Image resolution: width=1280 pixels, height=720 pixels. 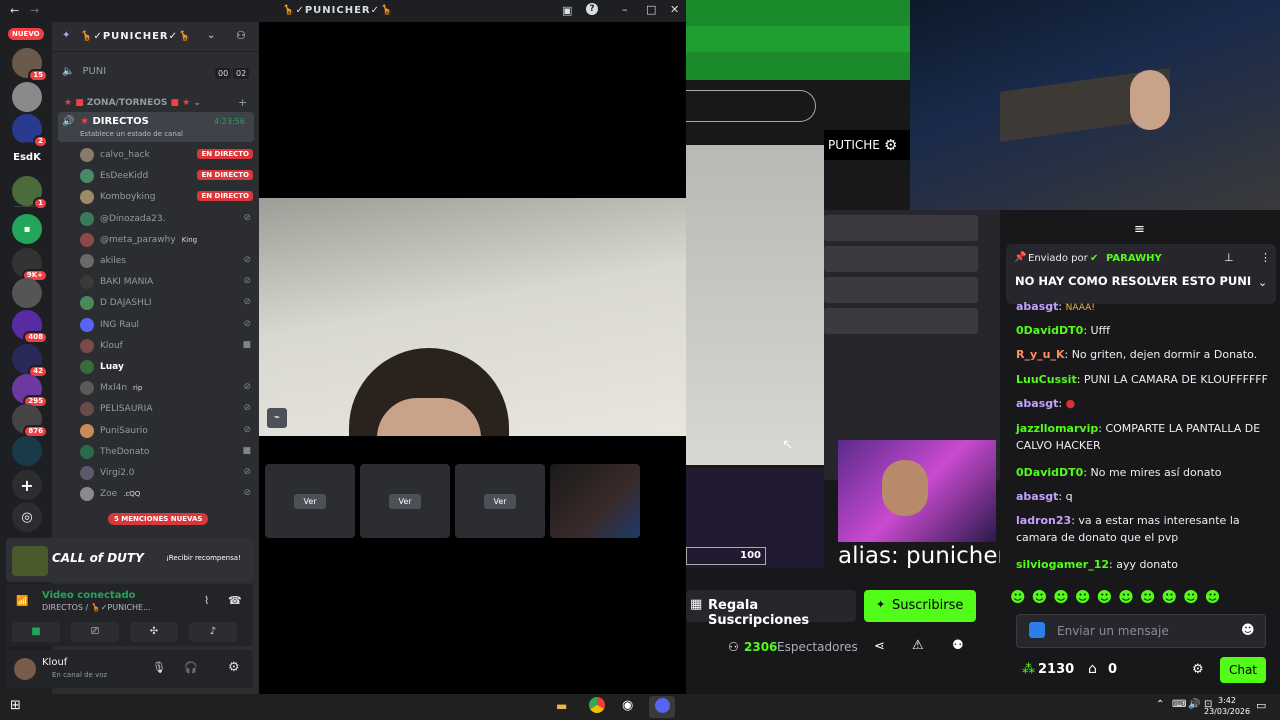 I want to click on inbox-icon: ▣, so click(x=567, y=10).